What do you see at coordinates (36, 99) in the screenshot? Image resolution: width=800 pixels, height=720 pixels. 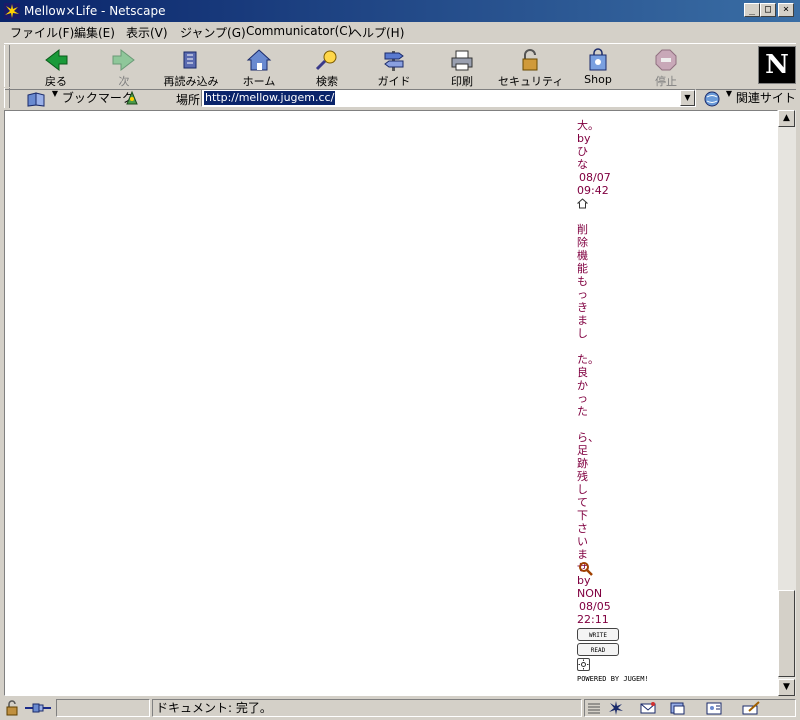 I see `bookmark-book-icon` at bounding box center [36, 99].